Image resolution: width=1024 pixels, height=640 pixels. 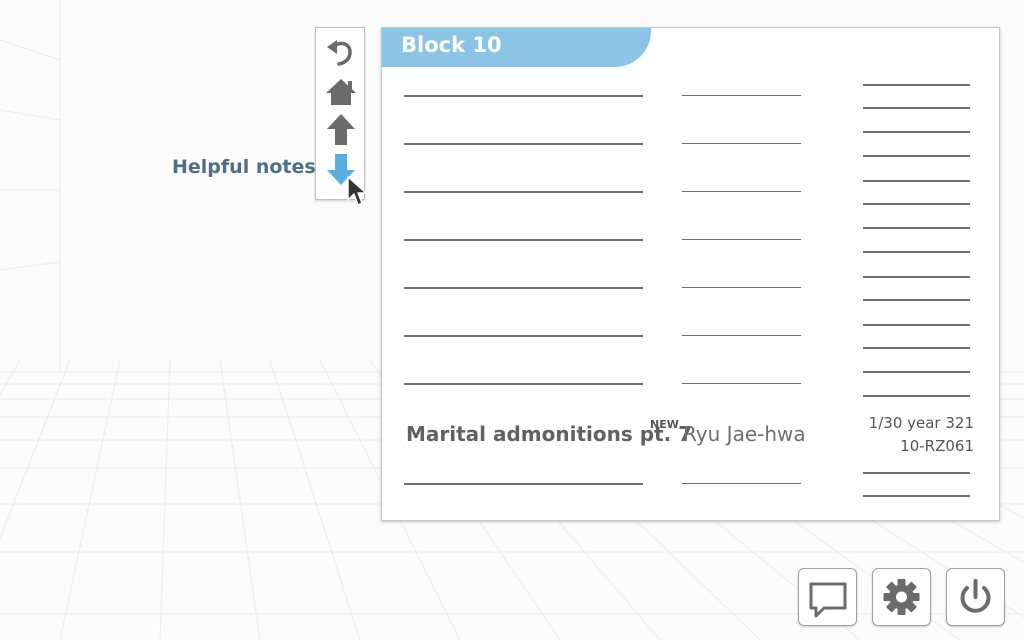 I want to click on home-button, so click(x=341, y=92).